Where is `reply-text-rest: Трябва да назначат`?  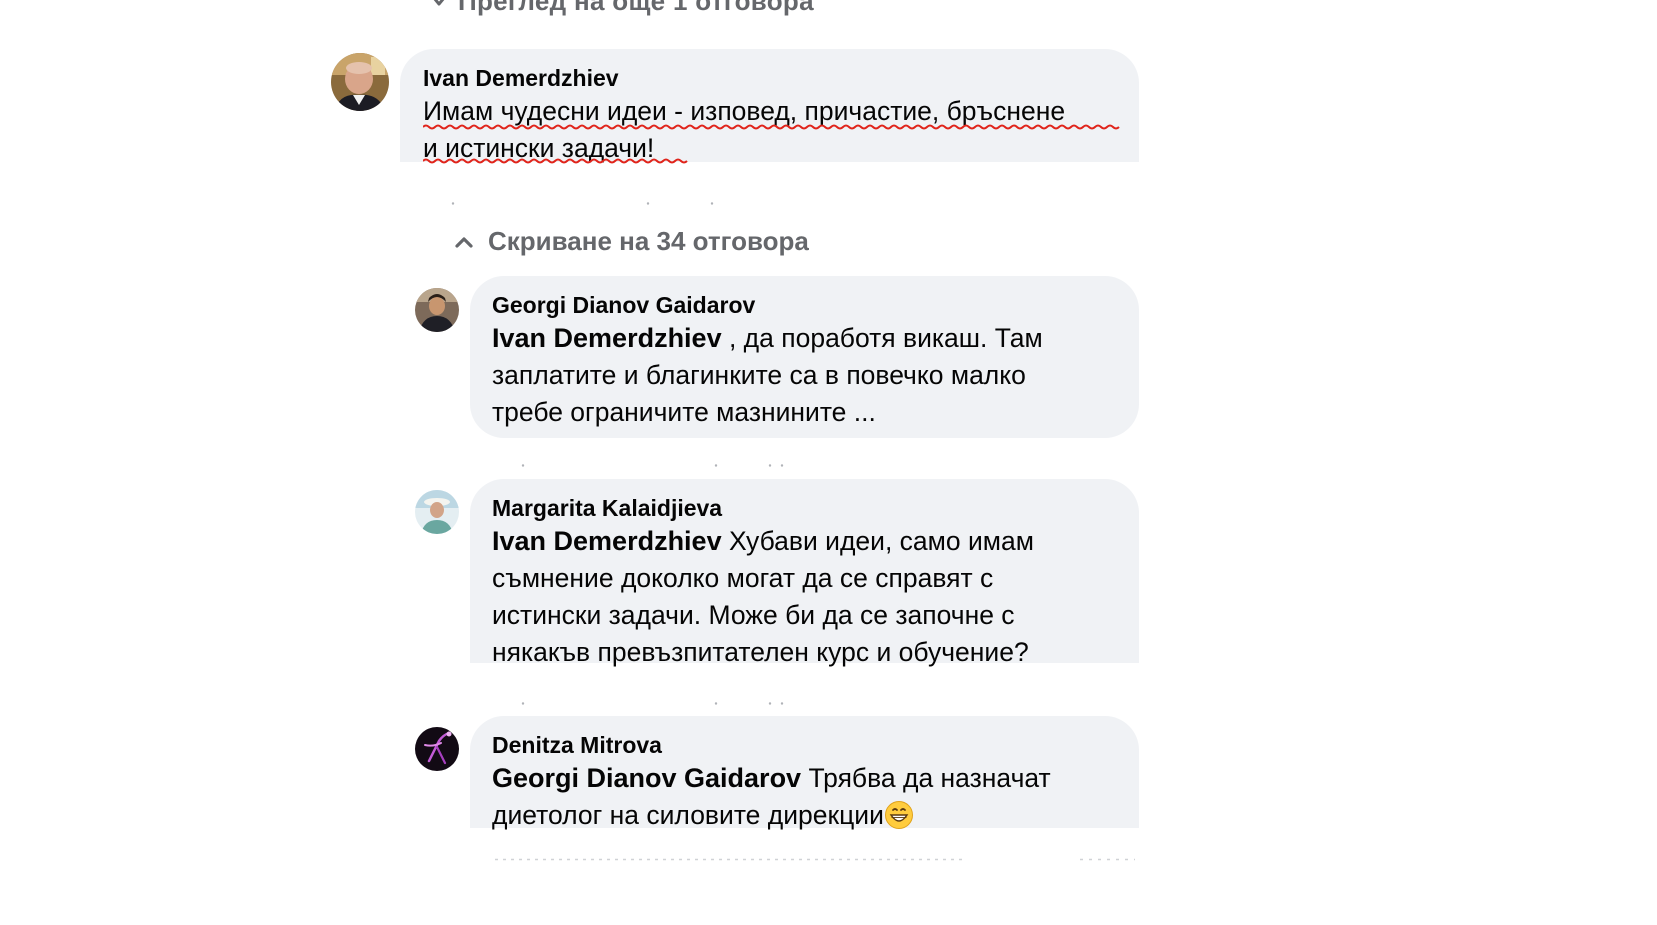
reply-text-rest: Трябва да назначат is located at coordinates (926, 778).